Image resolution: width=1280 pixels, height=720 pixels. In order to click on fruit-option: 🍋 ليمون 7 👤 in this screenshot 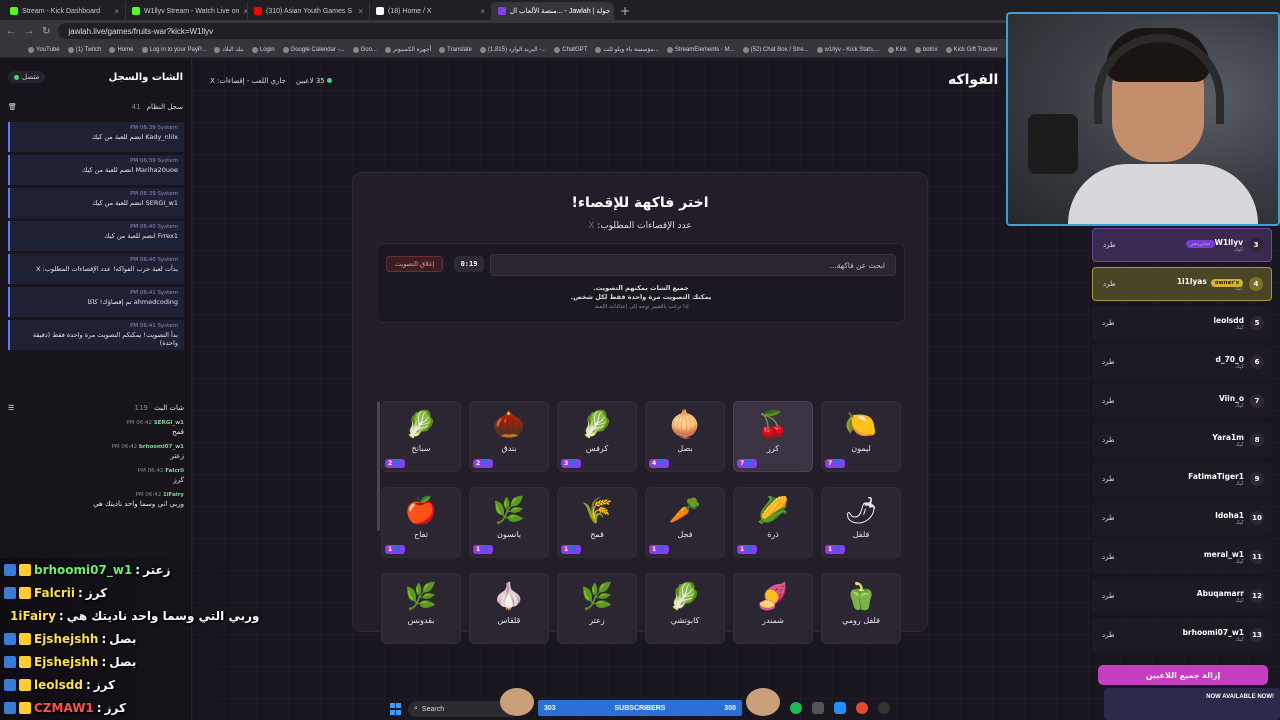, I will do `click(861, 436)`.